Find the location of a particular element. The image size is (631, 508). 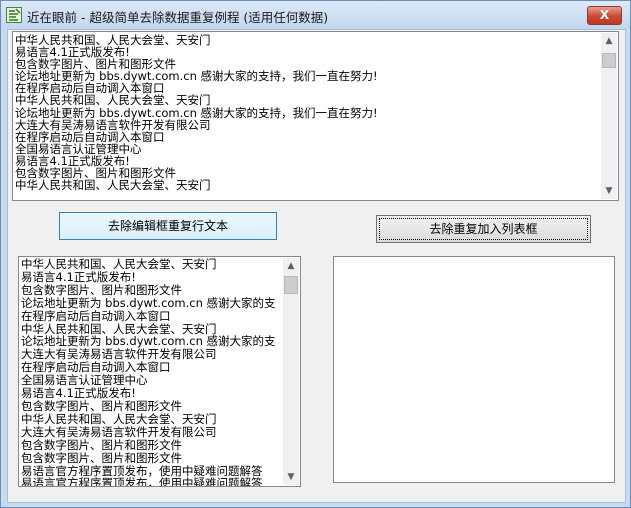

app-icon is located at coordinates (14, 15).